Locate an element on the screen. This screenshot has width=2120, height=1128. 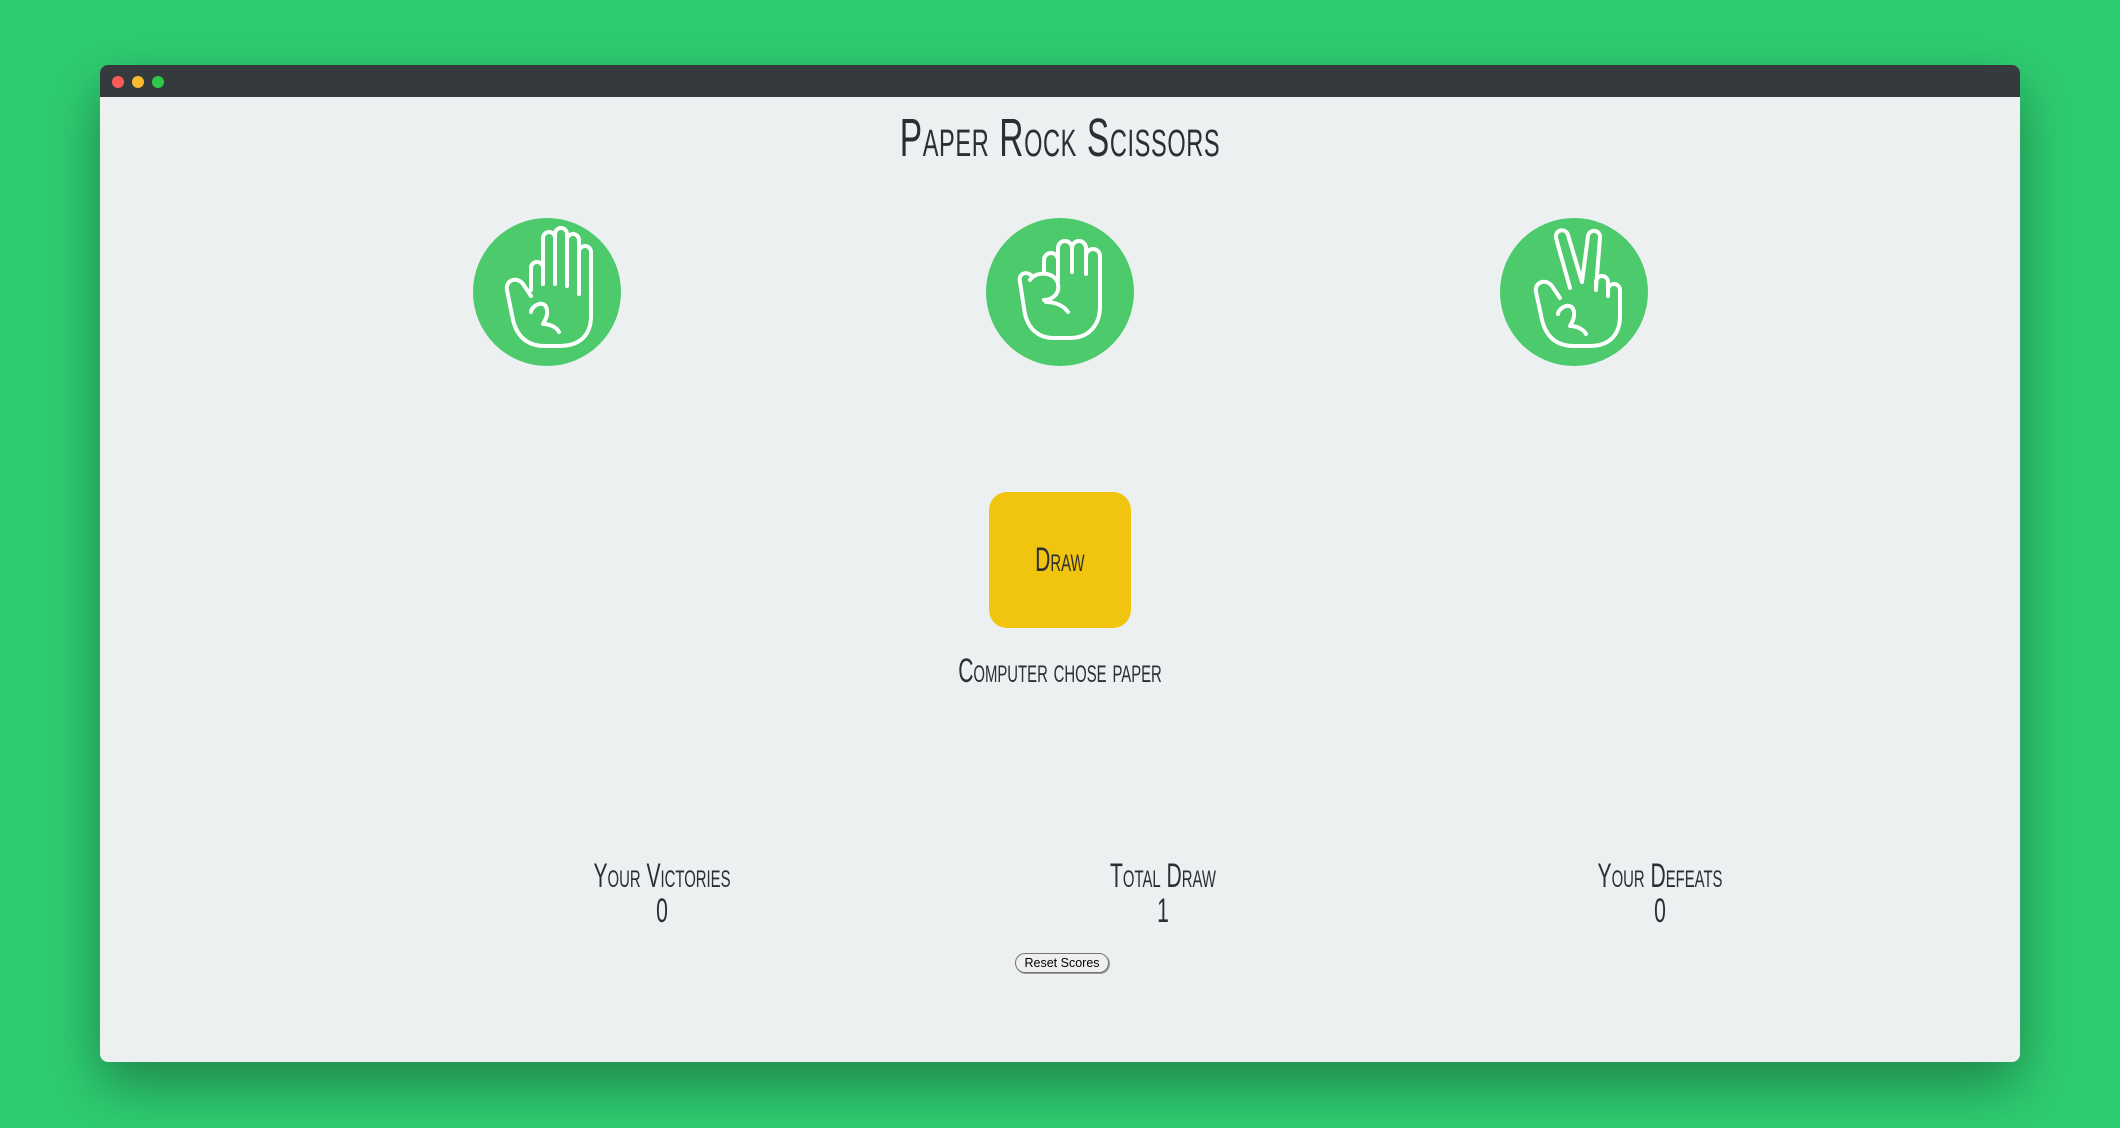
draws-score: Total Draw 1 is located at coordinates (1163, 894).